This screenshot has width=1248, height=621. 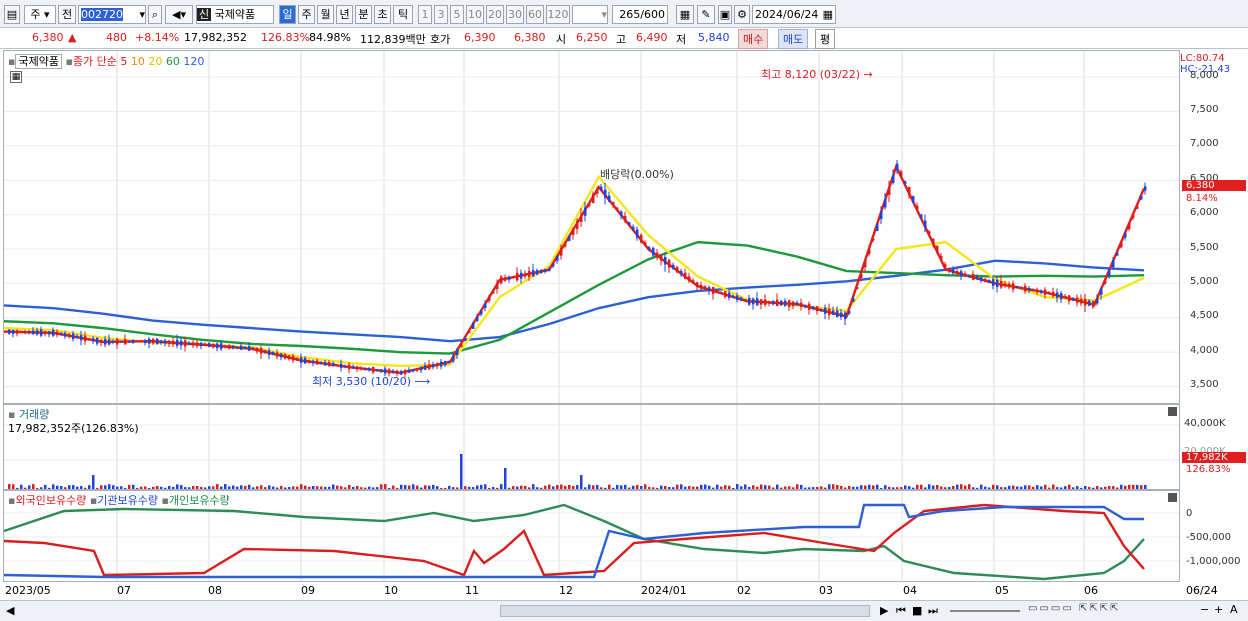 I want to click on period-tick: 틱, so click(x=403, y=14).